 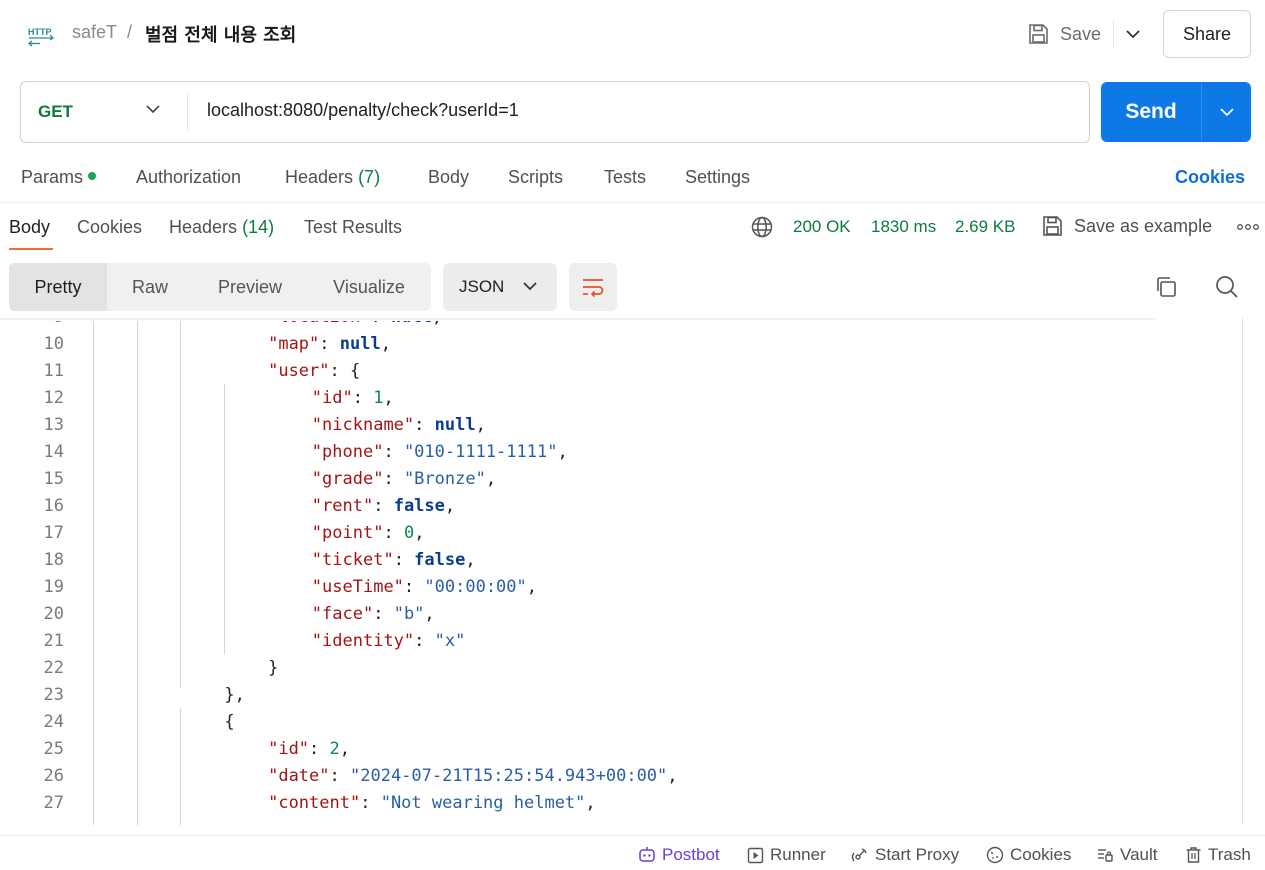 What do you see at coordinates (53, 425) in the screenshot?
I see `line-number: 13` at bounding box center [53, 425].